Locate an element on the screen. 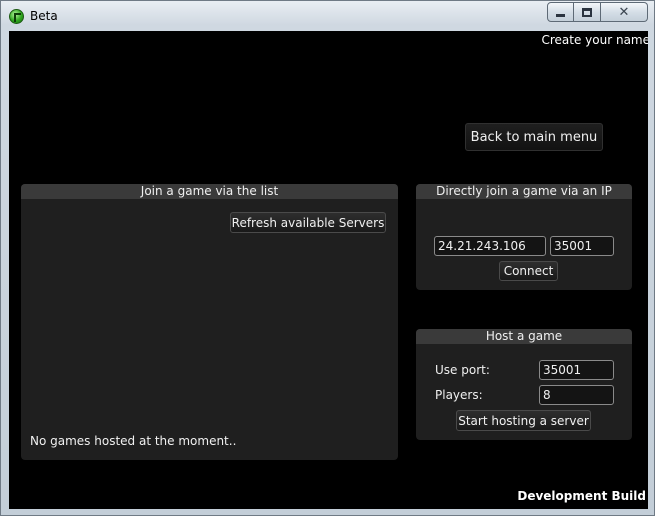 This screenshot has height=516, width=655. maximize-icon is located at coordinates (587, 12).